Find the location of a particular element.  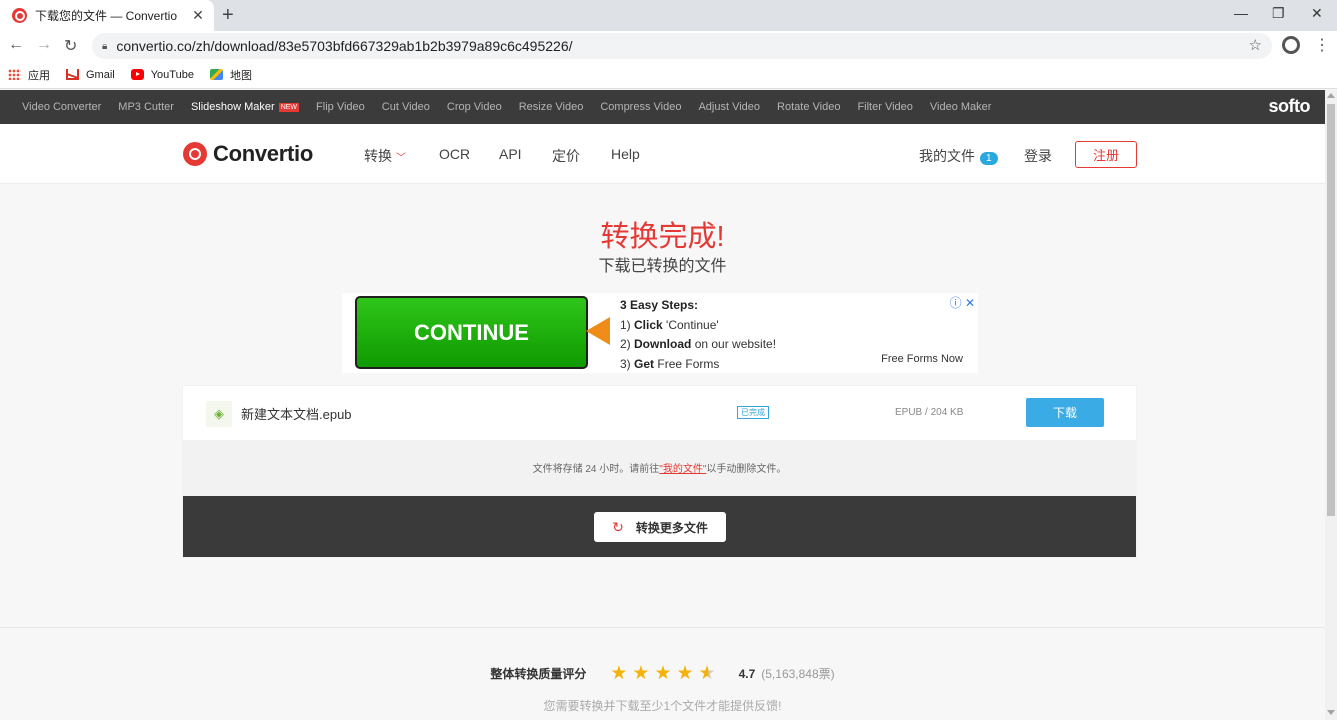

softo-link-cut-video: Cut Video is located at coordinates (406, 107).